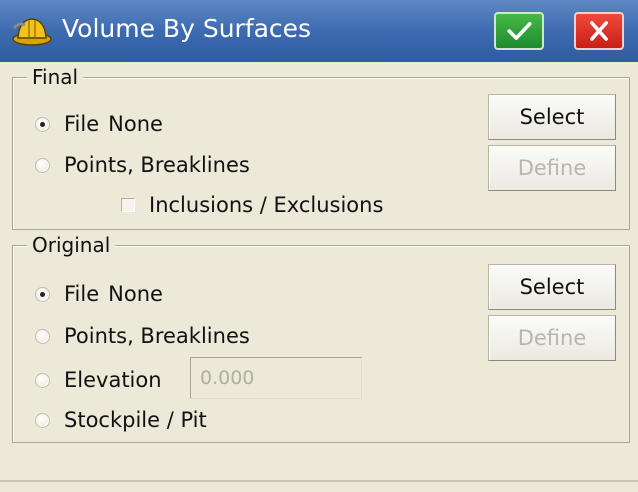 The height and width of the screenshot is (492, 638). I want to click on title-bar: Volume By Surfaces, so click(319, 31).